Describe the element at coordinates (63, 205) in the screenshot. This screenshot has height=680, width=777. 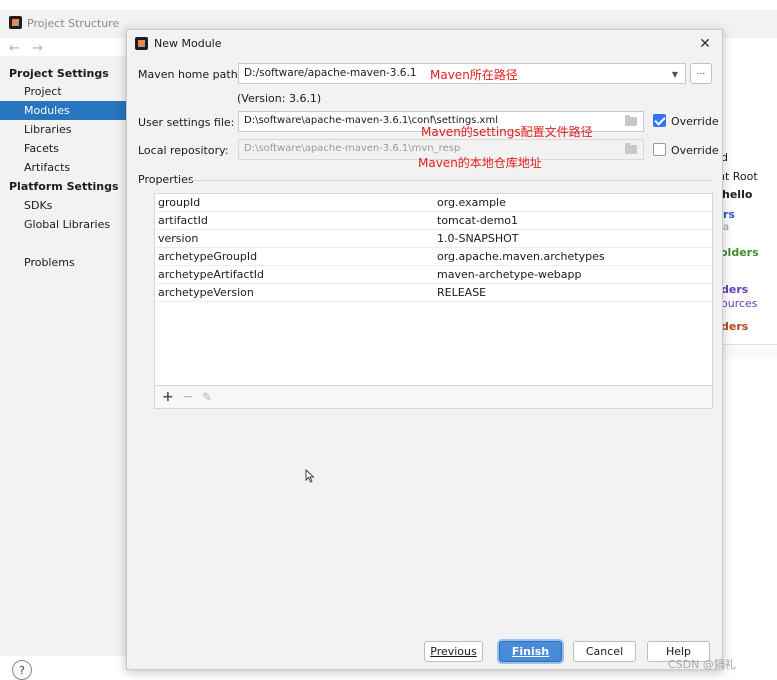
I see `sidebar-item-sdks: SDKs` at that location.